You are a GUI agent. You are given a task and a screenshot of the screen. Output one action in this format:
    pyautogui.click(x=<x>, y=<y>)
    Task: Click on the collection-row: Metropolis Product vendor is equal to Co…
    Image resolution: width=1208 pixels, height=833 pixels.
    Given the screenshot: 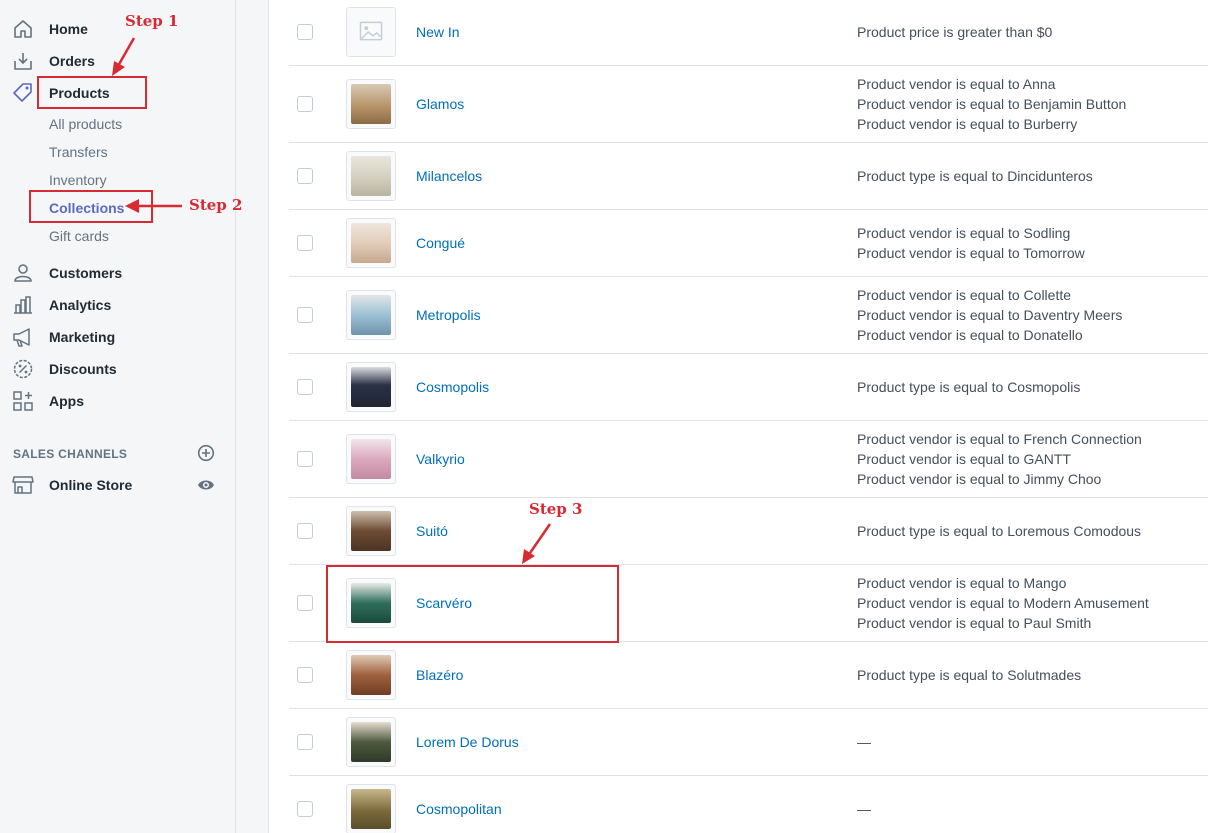 What is the action you would take?
    pyautogui.click(x=748, y=315)
    